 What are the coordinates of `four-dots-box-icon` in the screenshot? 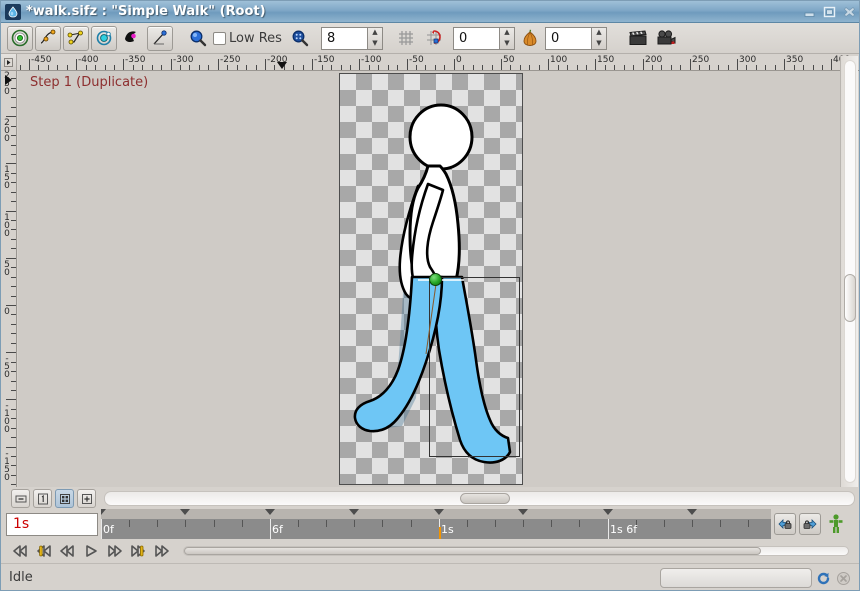 It's located at (64, 498).